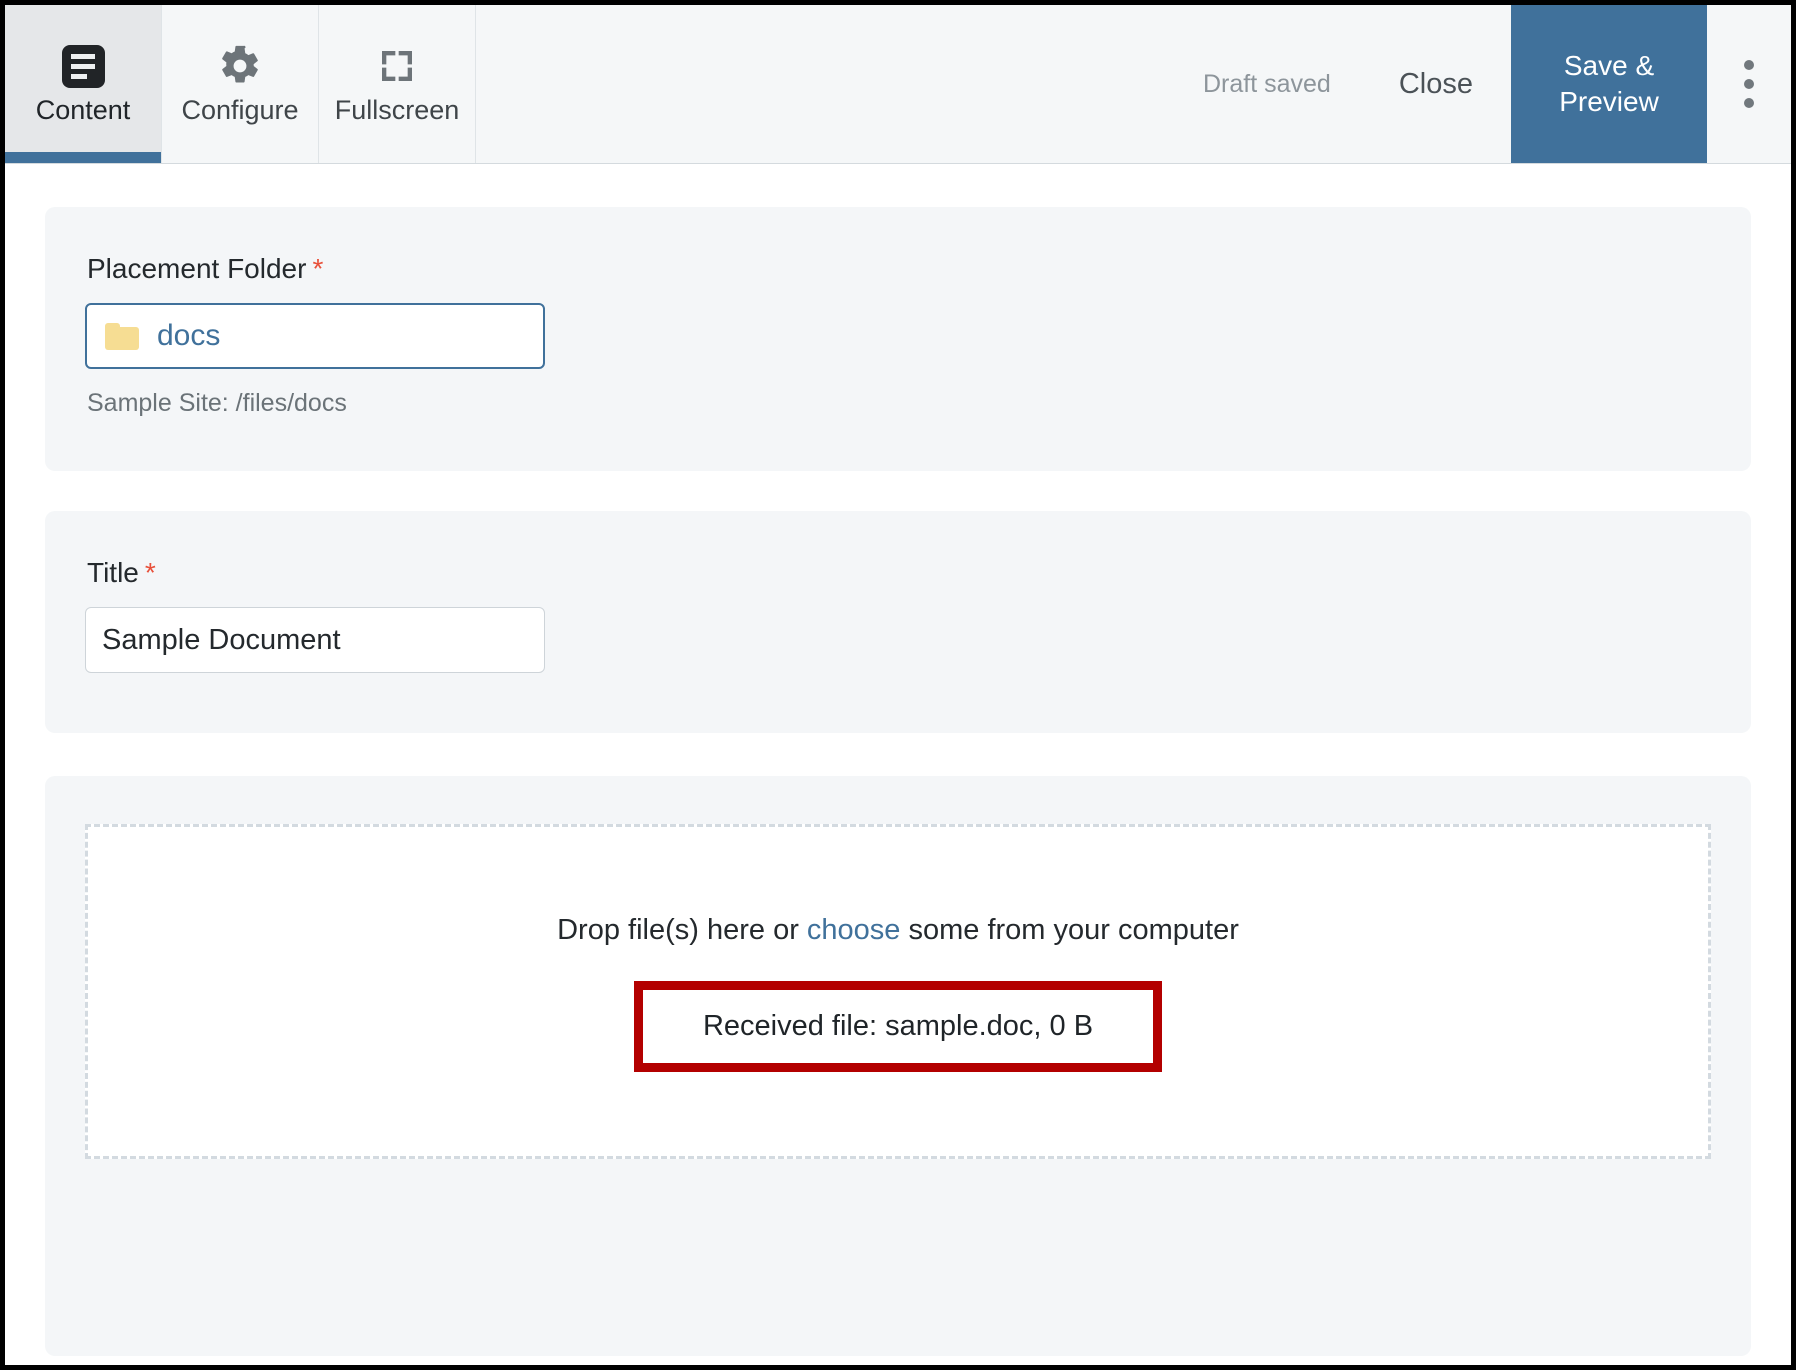 The image size is (1796, 1370). What do you see at coordinates (397, 66) in the screenshot?
I see `fullscreen-icon` at bounding box center [397, 66].